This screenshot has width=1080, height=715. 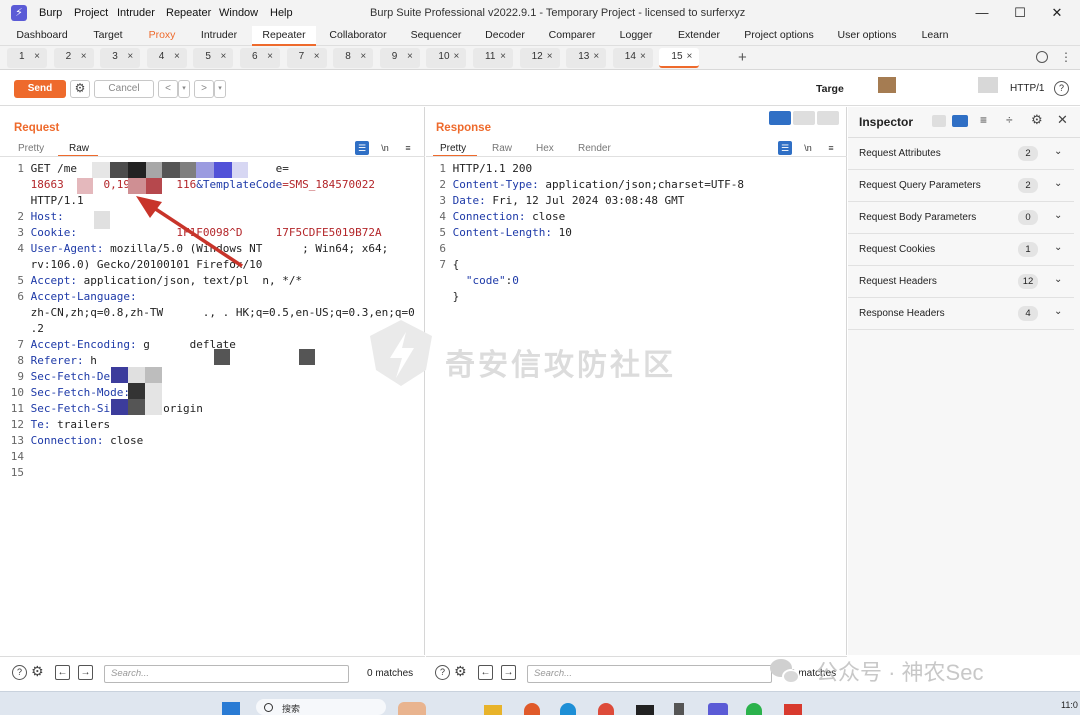 I want to click on tab-target: Target, so click(x=108, y=36).